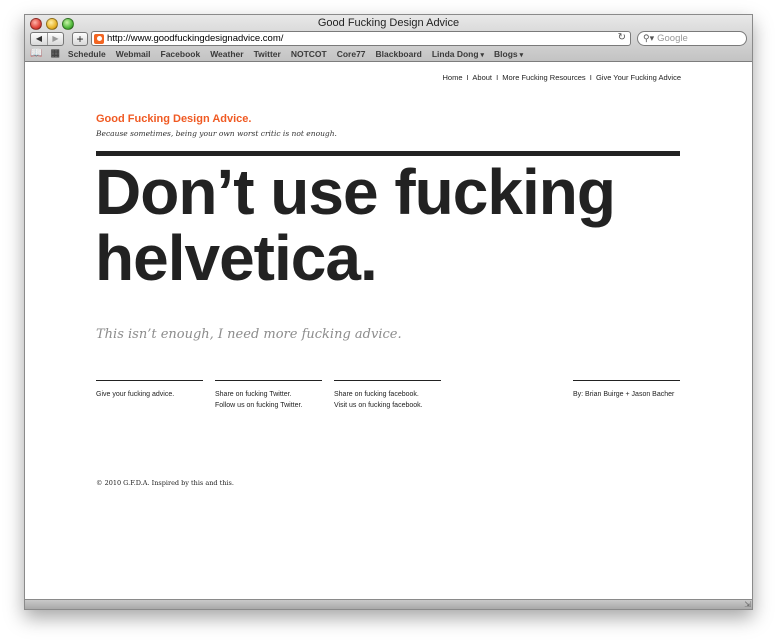 Image resolution: width=777 pixels, height=643 pixels. What do you see at coordinates (624, 394) in the screenshot?
I see `credits-text: By: Brian Buirge + Jason Bacher` at bounding box center [624, 394].